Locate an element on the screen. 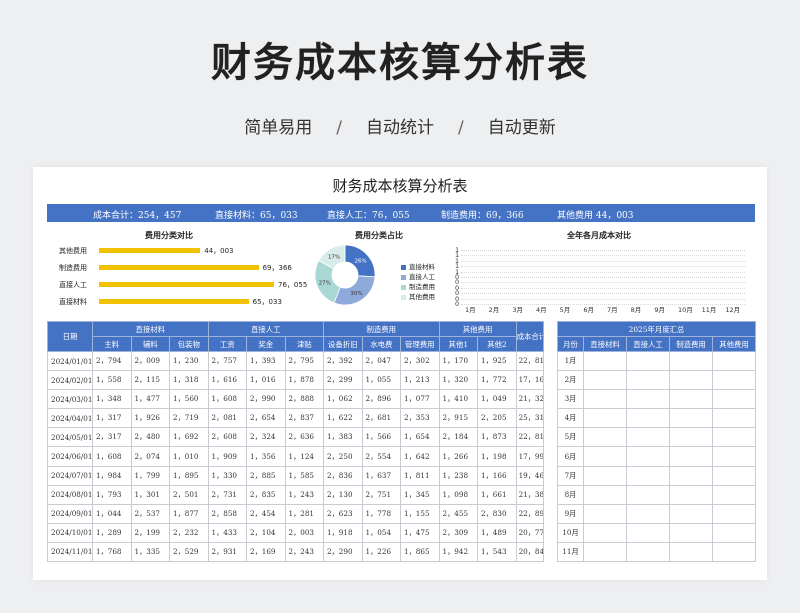 The image size is (800, 613). value-cell: 2，837 is located at coordinates (304, 418).